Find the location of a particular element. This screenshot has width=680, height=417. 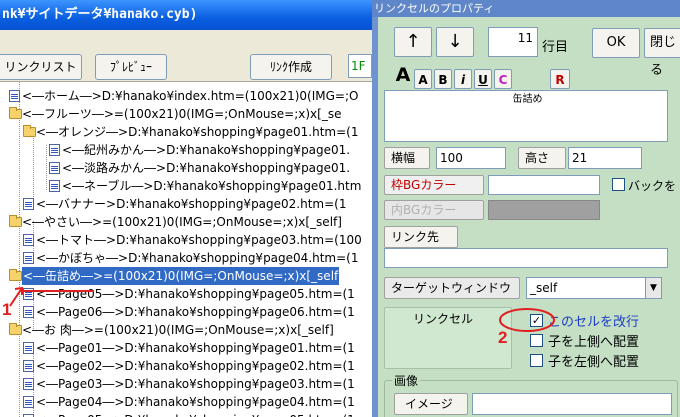

back-checkbox-label: バックを is located at coordinates (652, 186).